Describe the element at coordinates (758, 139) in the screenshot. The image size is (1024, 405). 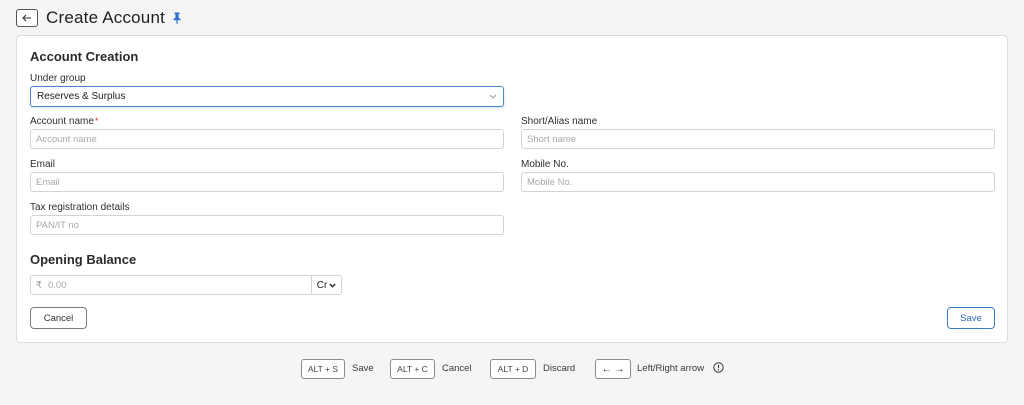
I see `short-name-input` at that location.